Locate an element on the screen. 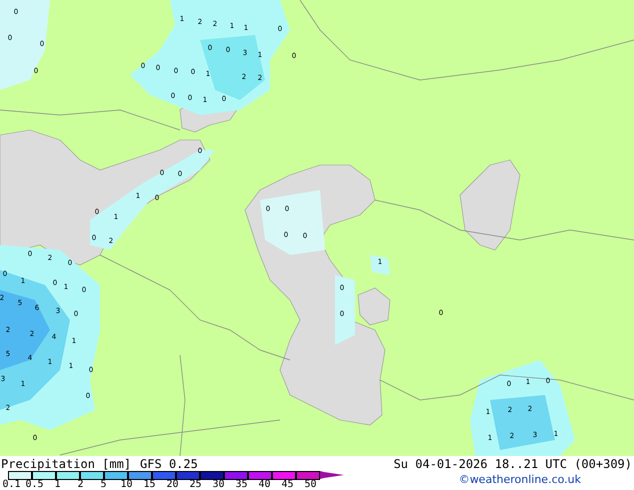  legend-tick-label: 25 is located at coordinates (195, 484).